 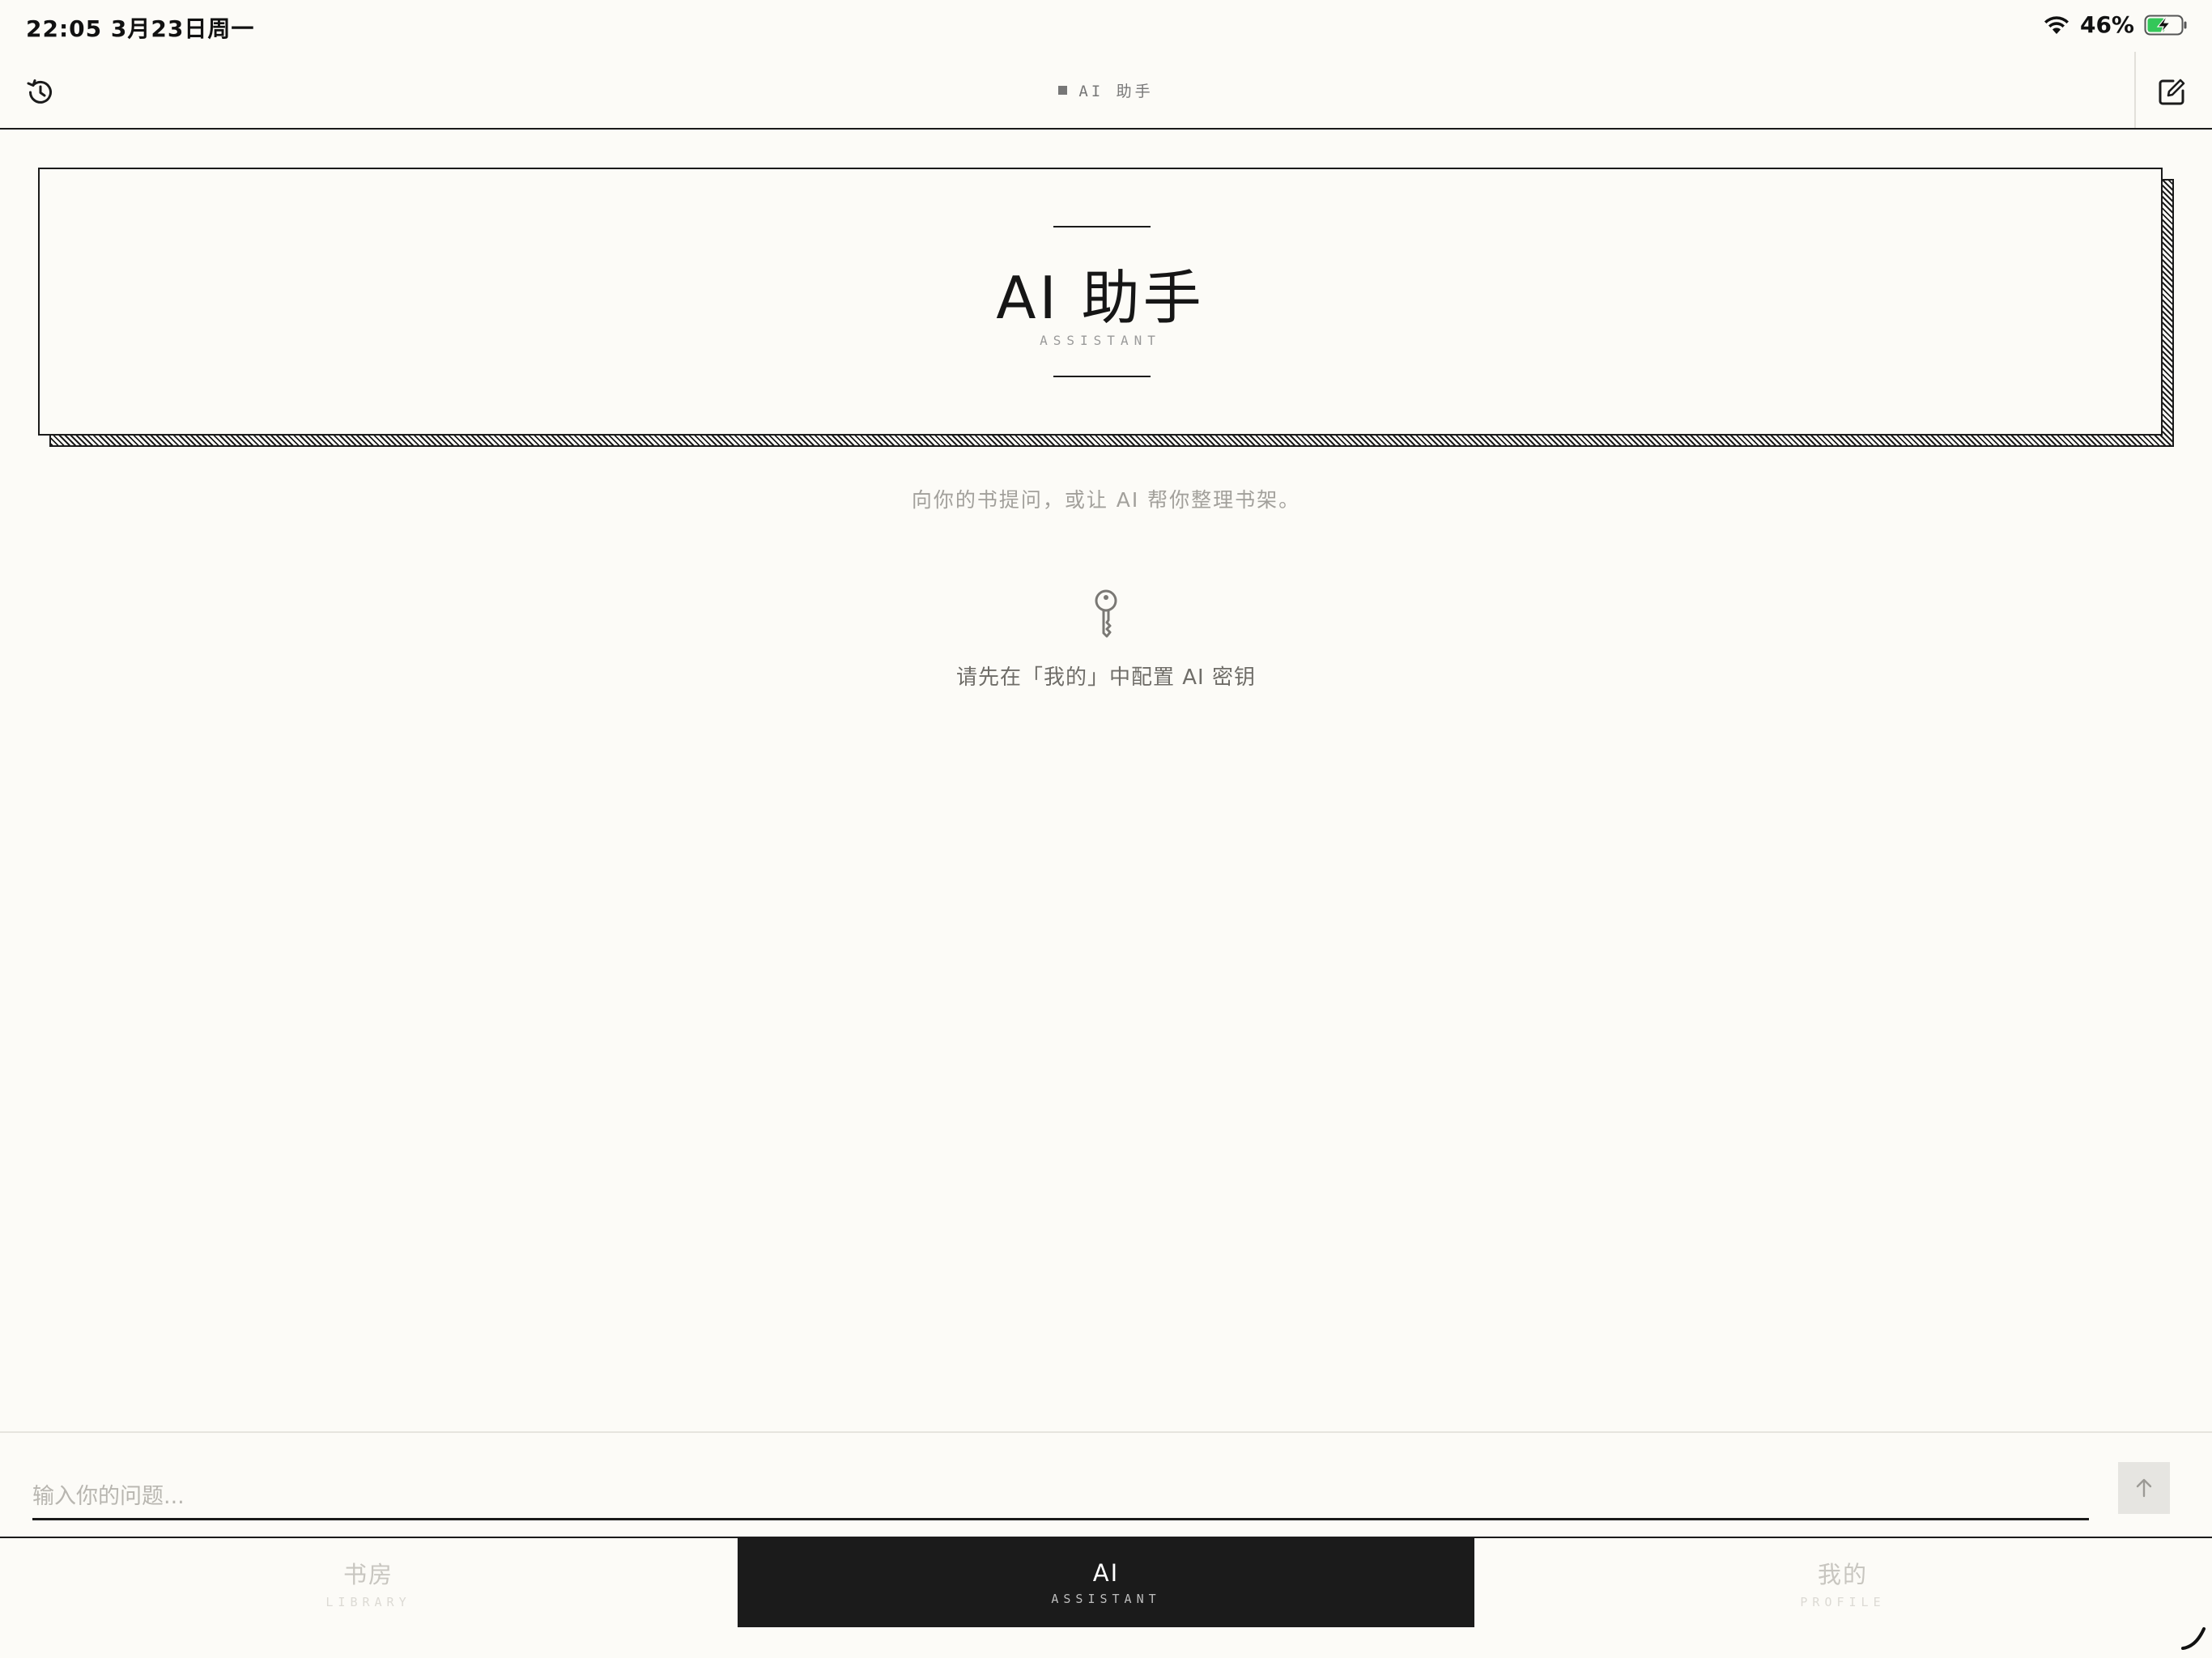 What do you see at coordinates (1102, 226) in the screenshot?
I see `header-rule-top` at bounding box center [1102, 226].